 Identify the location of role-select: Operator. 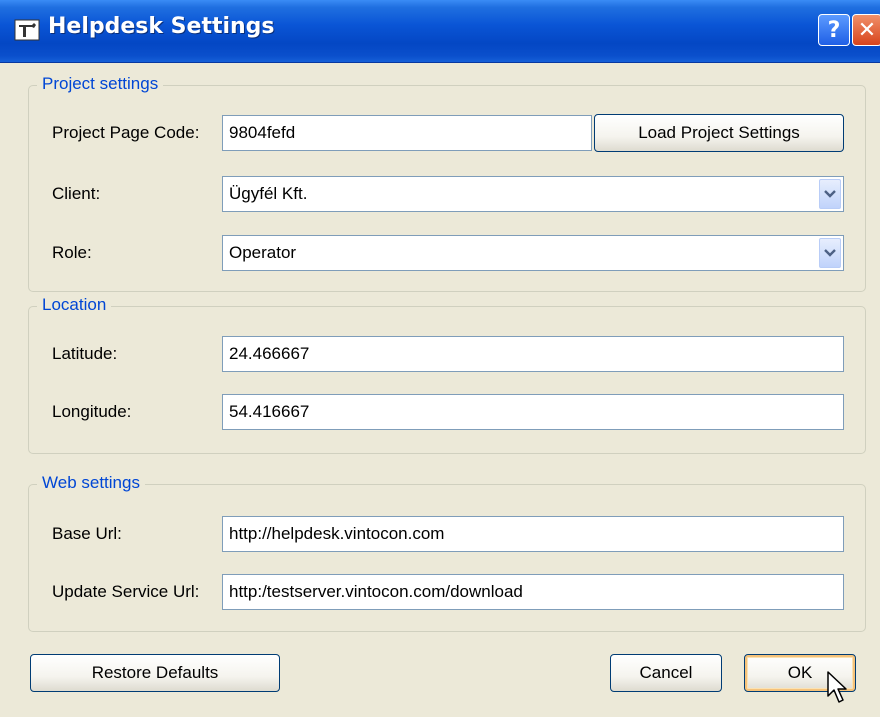
(533, 253).